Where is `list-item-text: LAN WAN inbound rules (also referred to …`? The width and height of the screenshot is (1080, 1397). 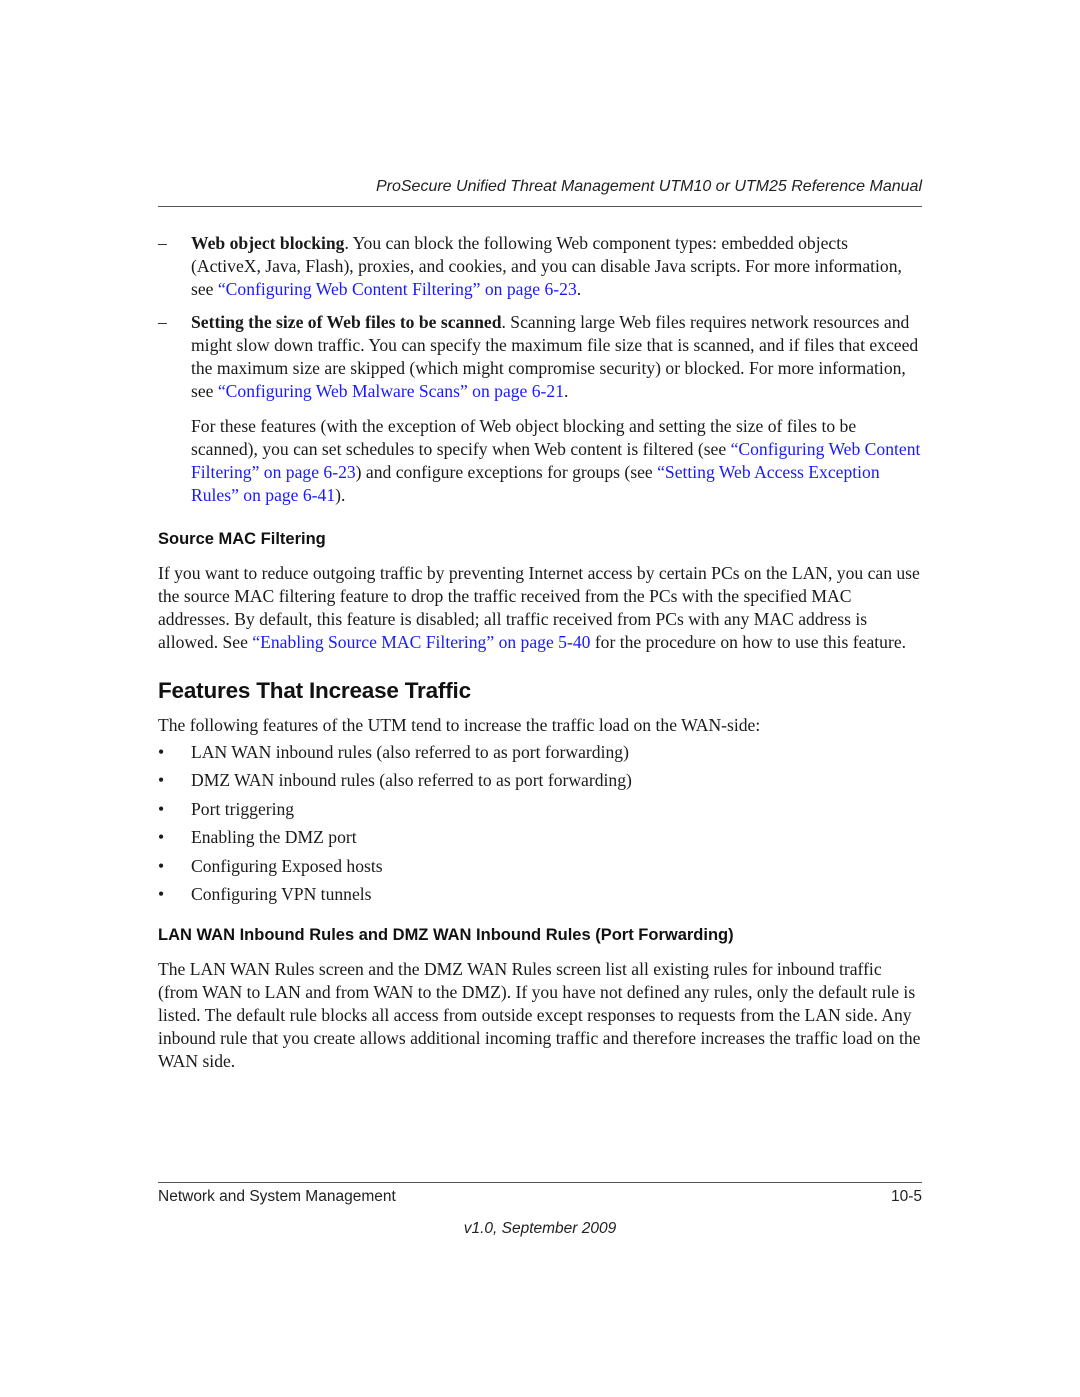
list-item-text: LAN WAN inbound rules (also referred to … is located at coordinates (410, 752).